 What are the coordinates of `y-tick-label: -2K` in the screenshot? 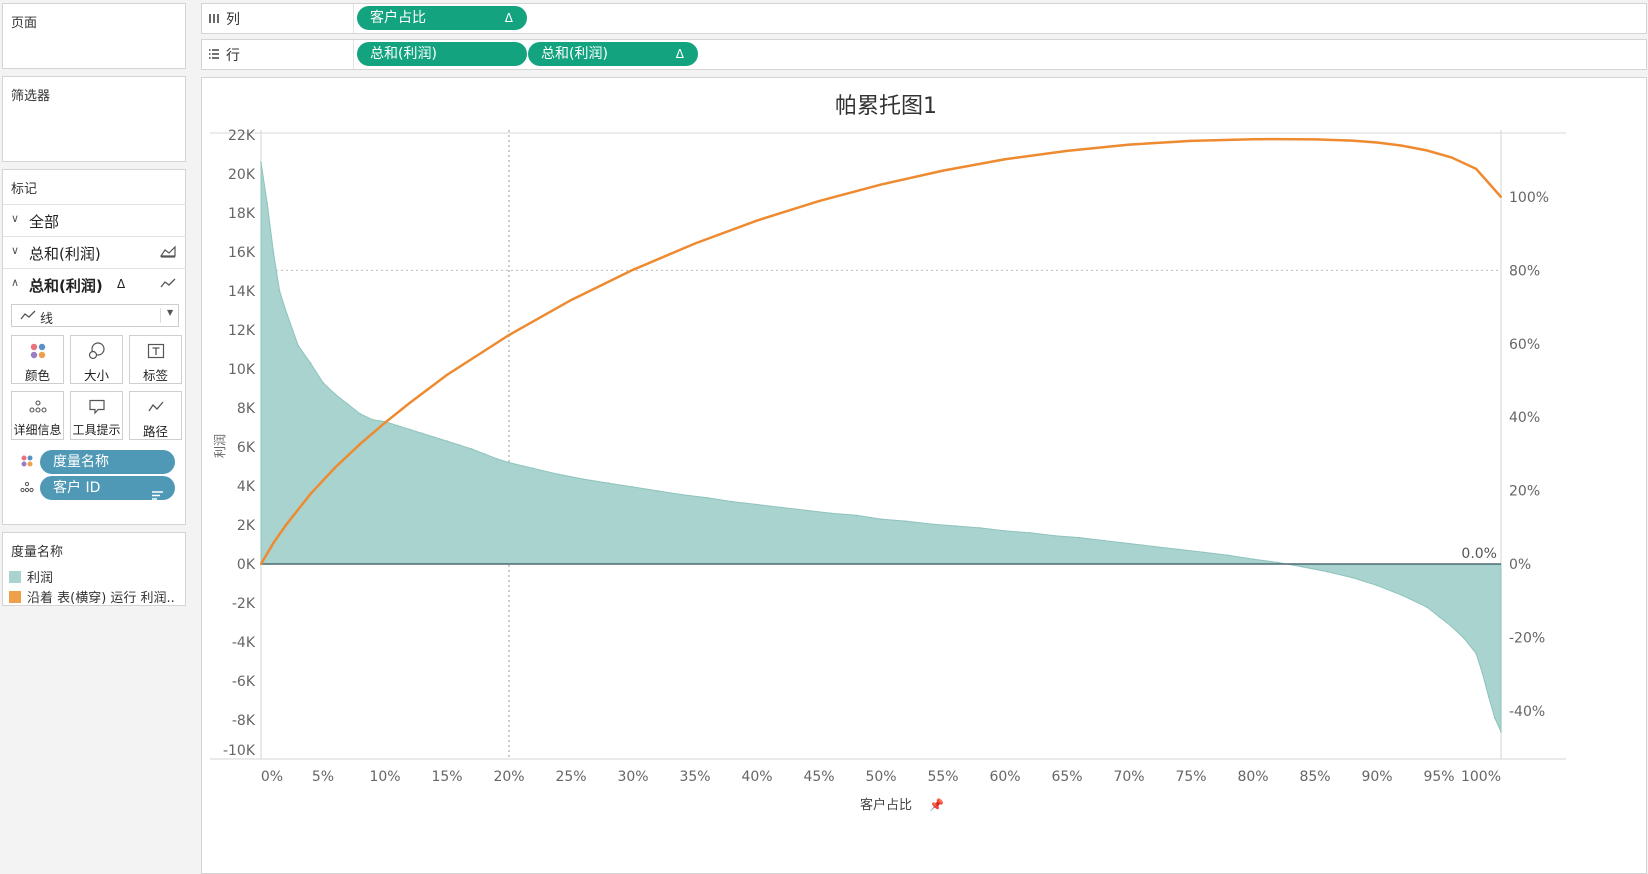 It's located at (244, 604).